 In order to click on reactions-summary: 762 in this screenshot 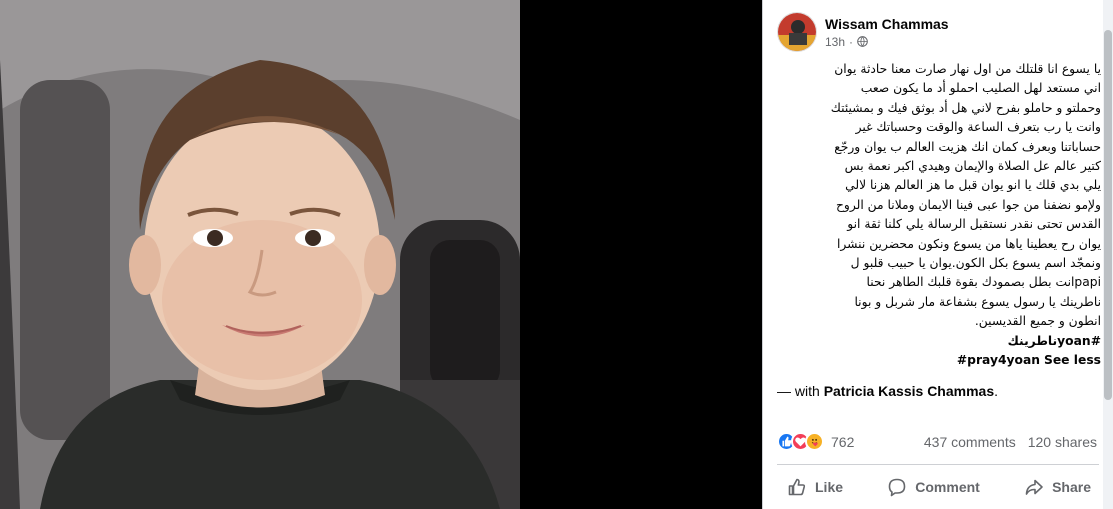, I will do `click(815, 441)`.